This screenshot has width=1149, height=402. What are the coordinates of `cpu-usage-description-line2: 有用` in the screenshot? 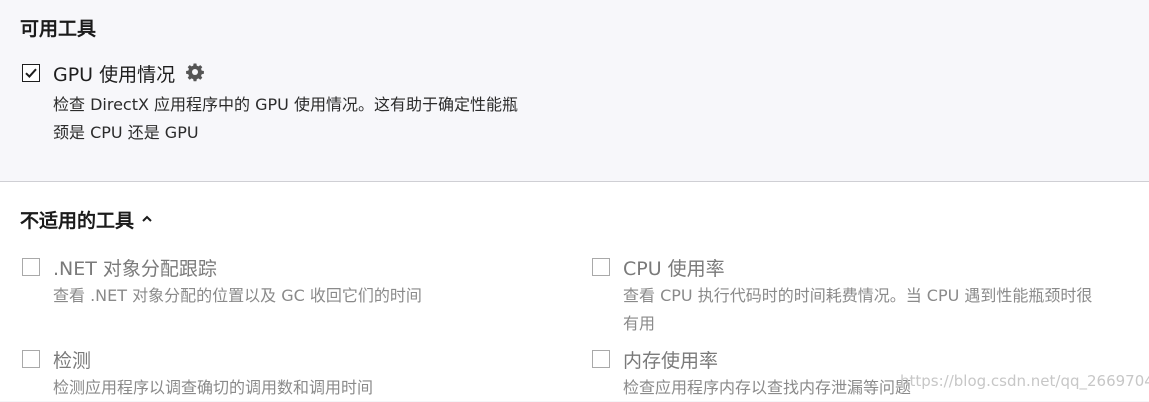 It's located at (639, 323).